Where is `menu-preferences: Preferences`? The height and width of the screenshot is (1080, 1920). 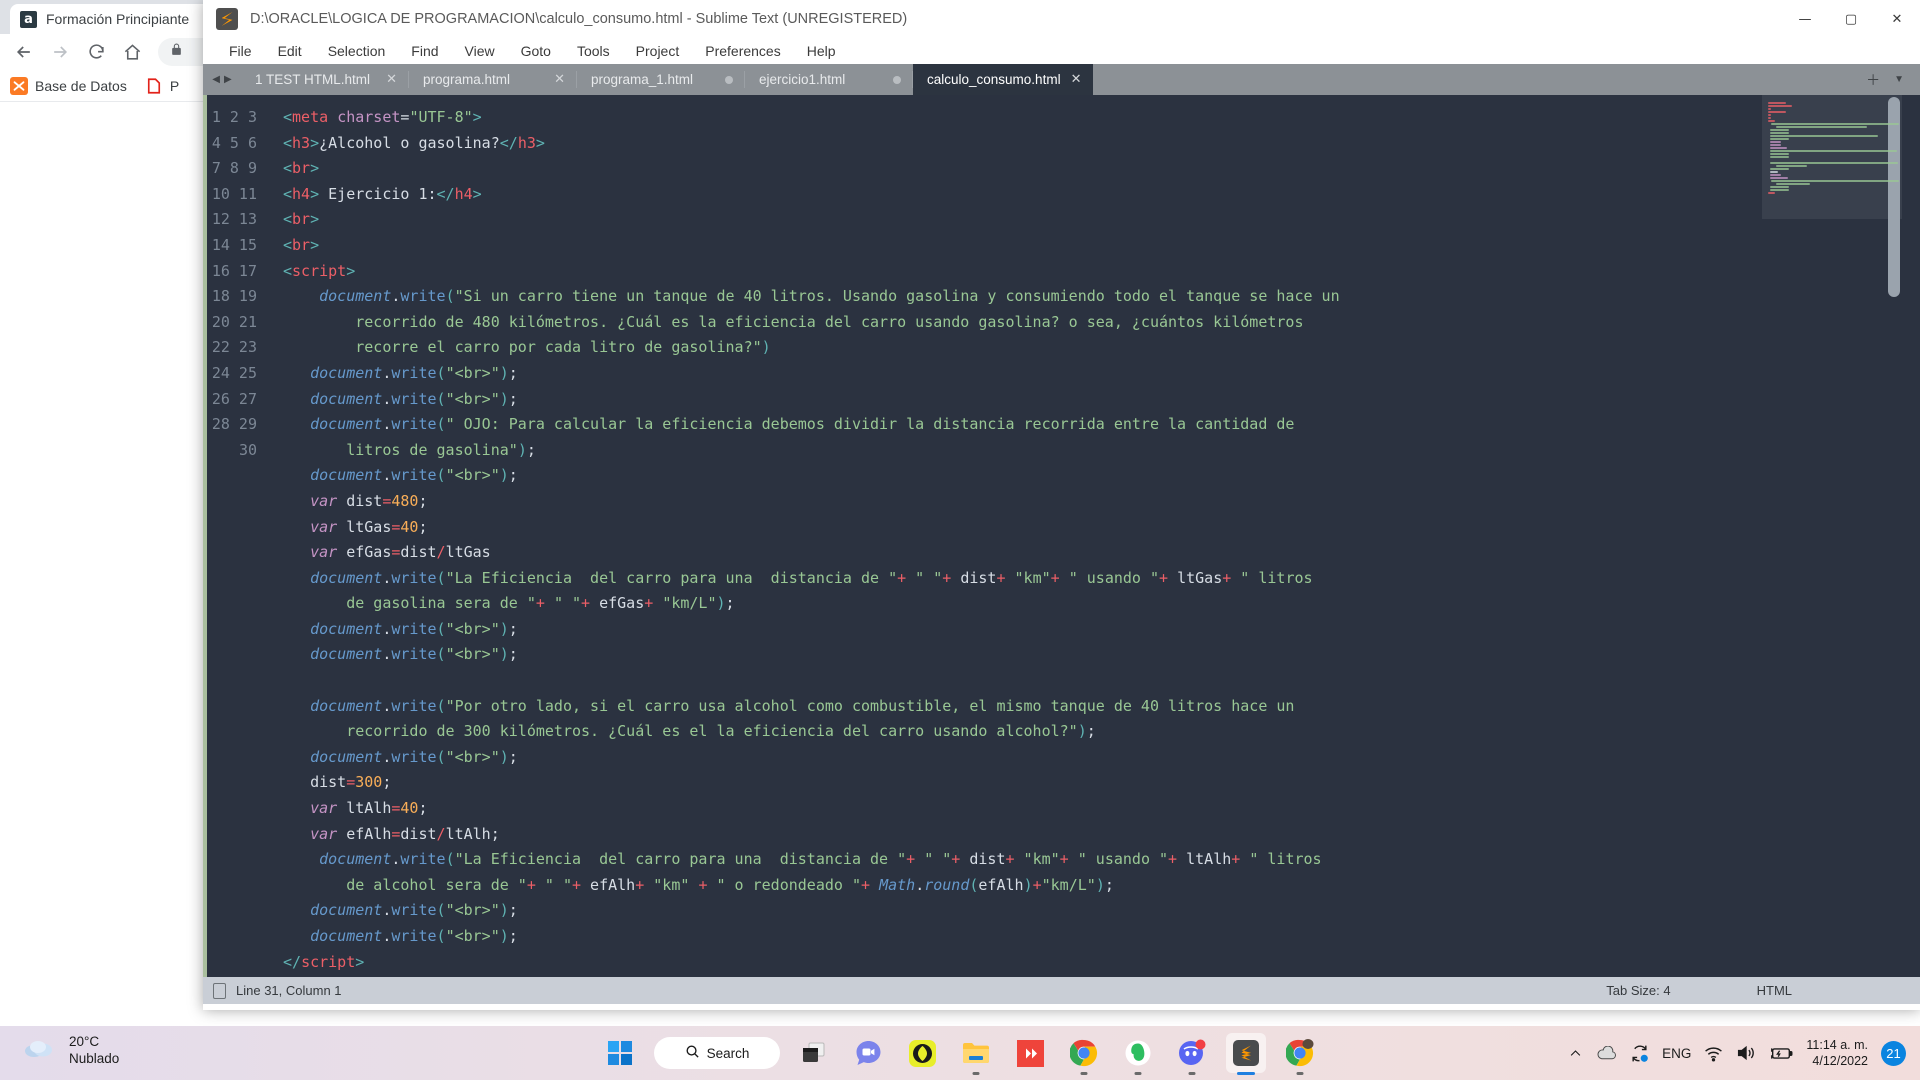 menu-preferences: Preferences is located at coordinates (742, 51).